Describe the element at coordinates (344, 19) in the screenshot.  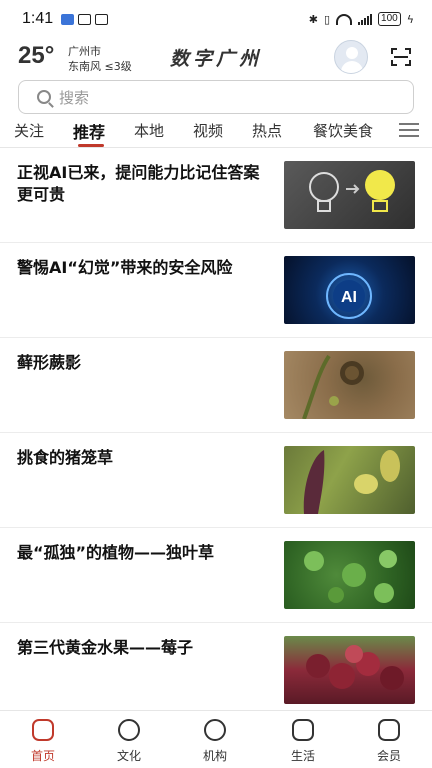
I see `wifi-icon` at that location.